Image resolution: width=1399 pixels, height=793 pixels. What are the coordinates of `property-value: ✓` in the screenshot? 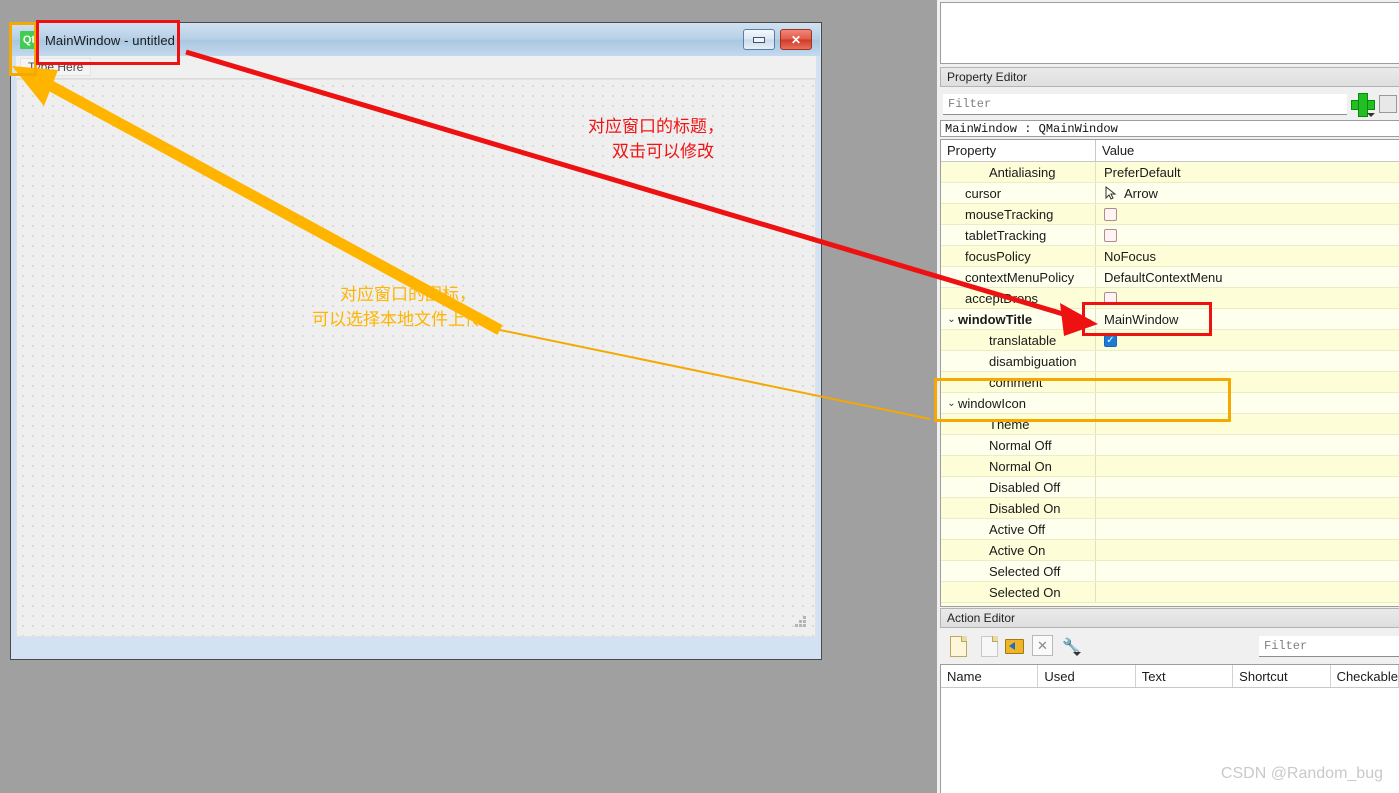 It's located at (1247, 340).